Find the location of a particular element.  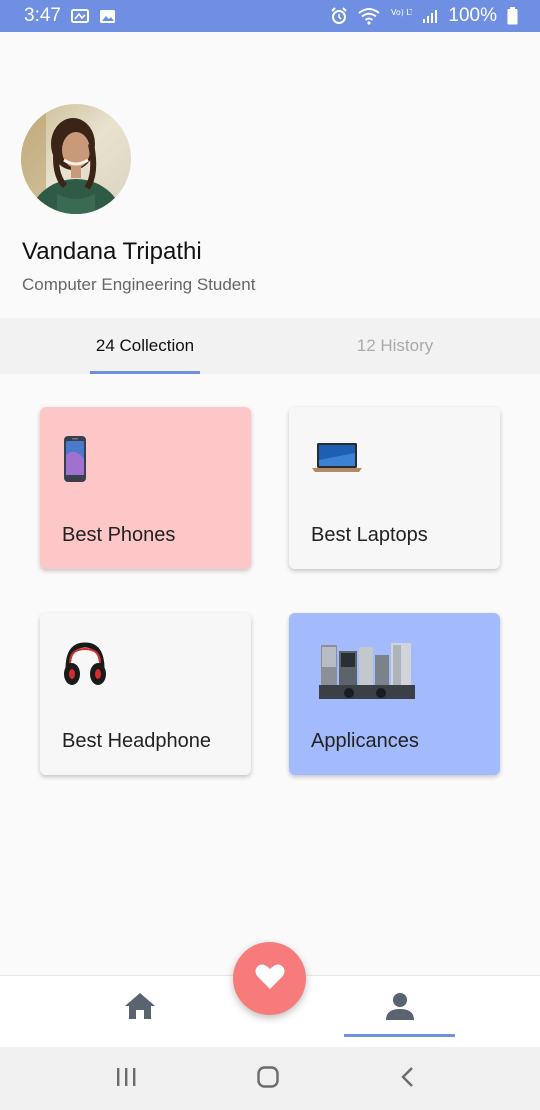

profile-name: Vandana Tripathi is located at coordinates (112, 251).